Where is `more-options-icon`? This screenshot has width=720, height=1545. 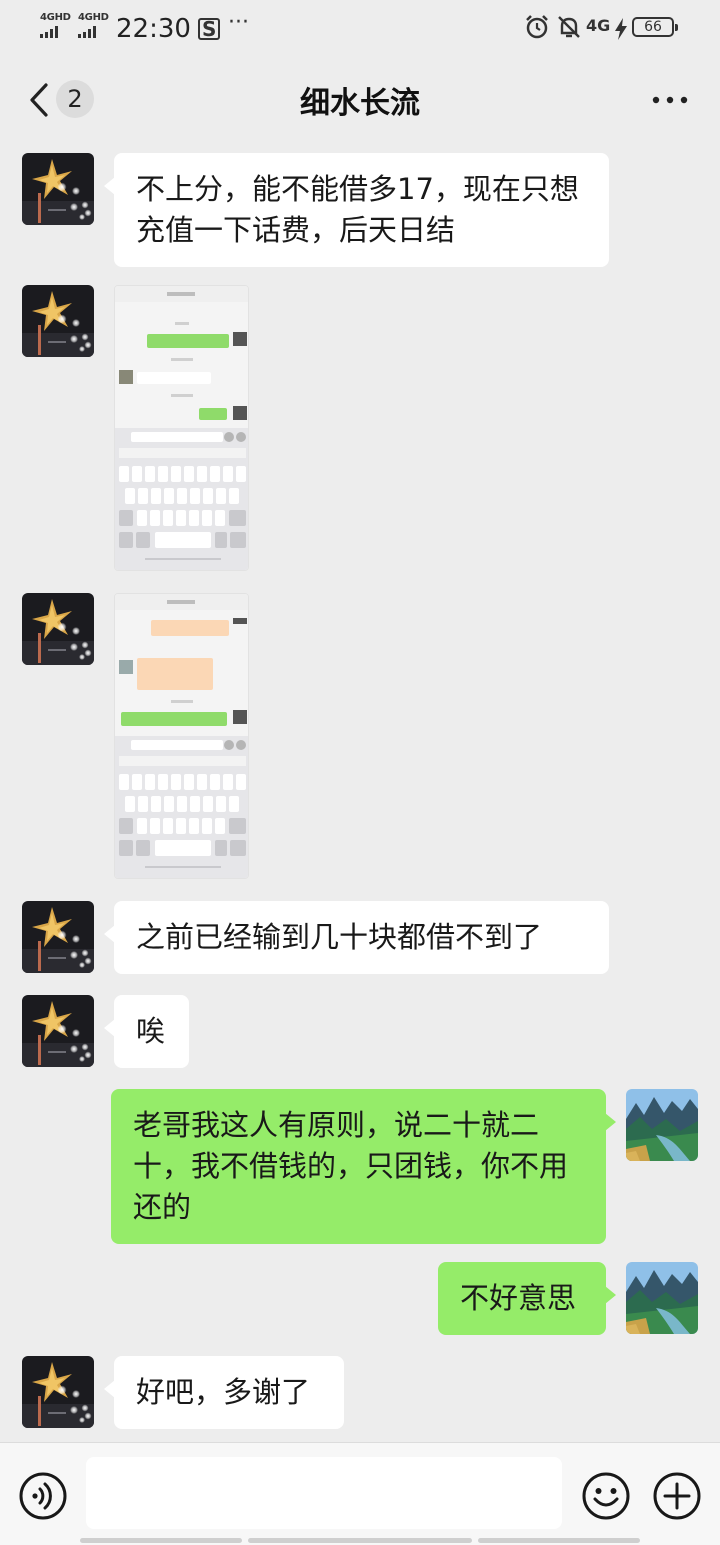
more-options-icon is located at coordinates (670, 100).